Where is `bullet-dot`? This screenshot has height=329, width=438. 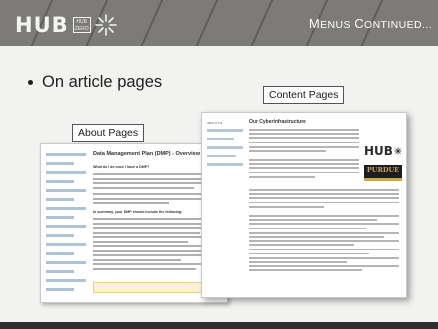
bullet-dot is located at coordinates (30, 82).